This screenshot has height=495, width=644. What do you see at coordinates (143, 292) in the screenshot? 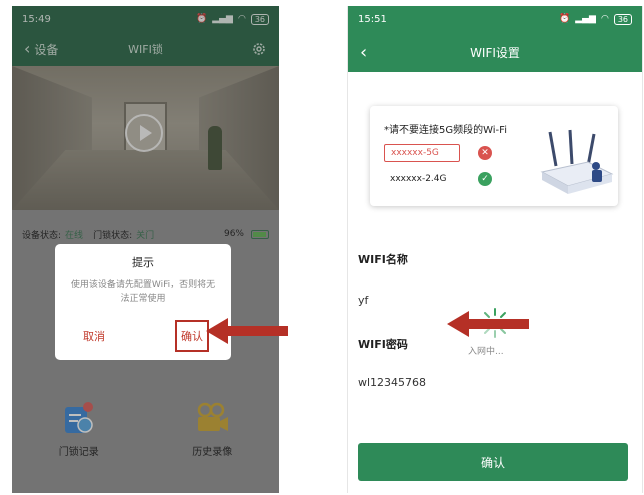
I see `dialog-message: 使用该设备请先配置WiFi，否则将无法正常使用` at bounding box center [143, 292].